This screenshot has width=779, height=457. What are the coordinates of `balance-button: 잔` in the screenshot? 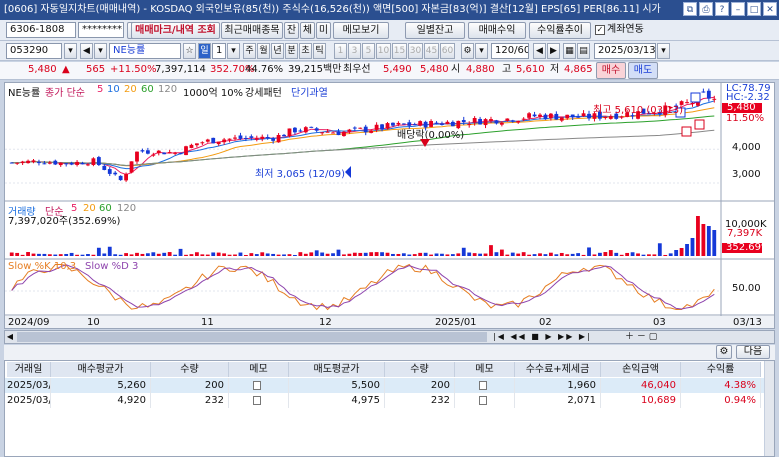 It's located at (291, 30).